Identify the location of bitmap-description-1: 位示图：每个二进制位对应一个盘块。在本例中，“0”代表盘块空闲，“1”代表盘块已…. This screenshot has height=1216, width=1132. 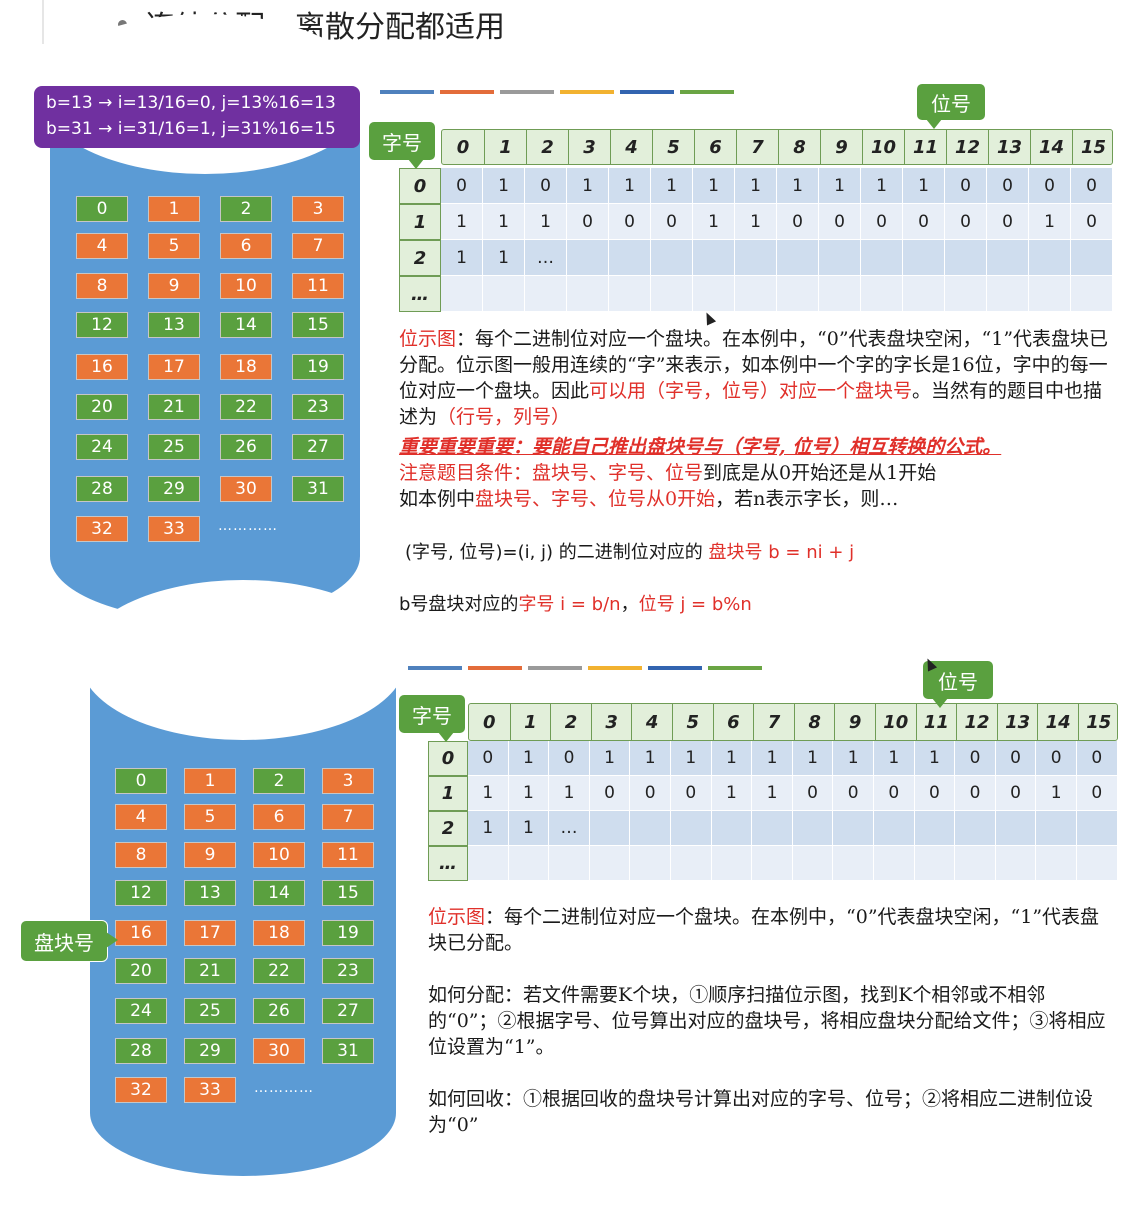
(755, 378).